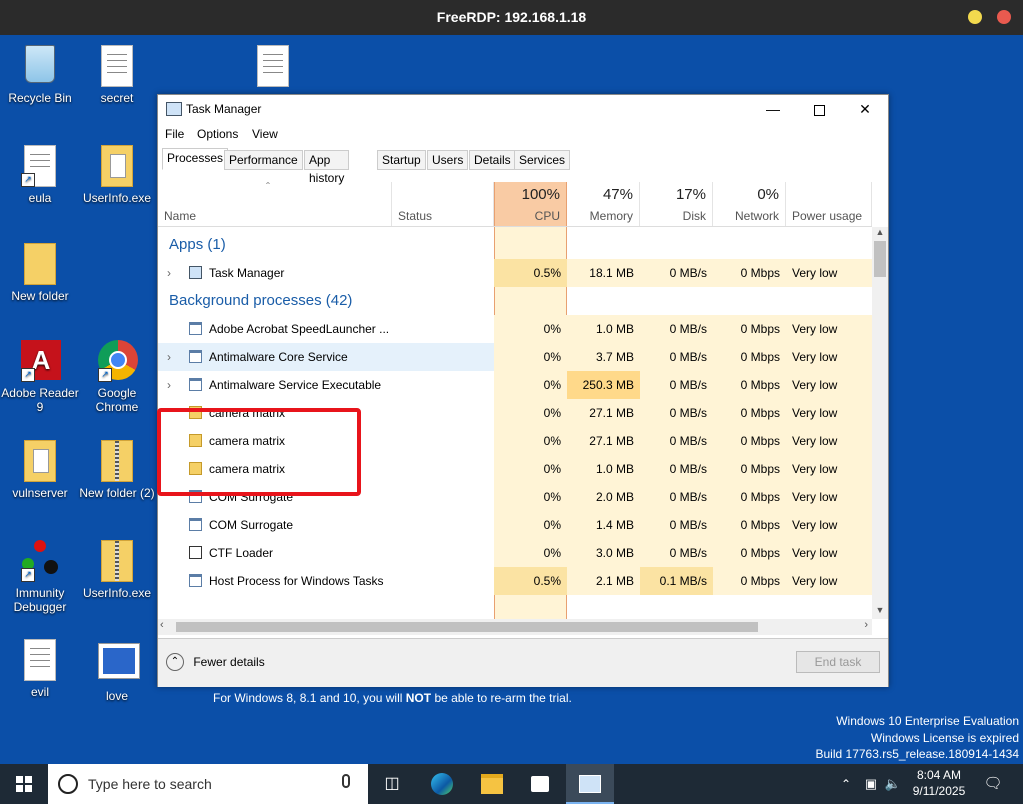 The image size is (1023, 804). I want to click on desktop-icon-love: love, so click(117, 671).